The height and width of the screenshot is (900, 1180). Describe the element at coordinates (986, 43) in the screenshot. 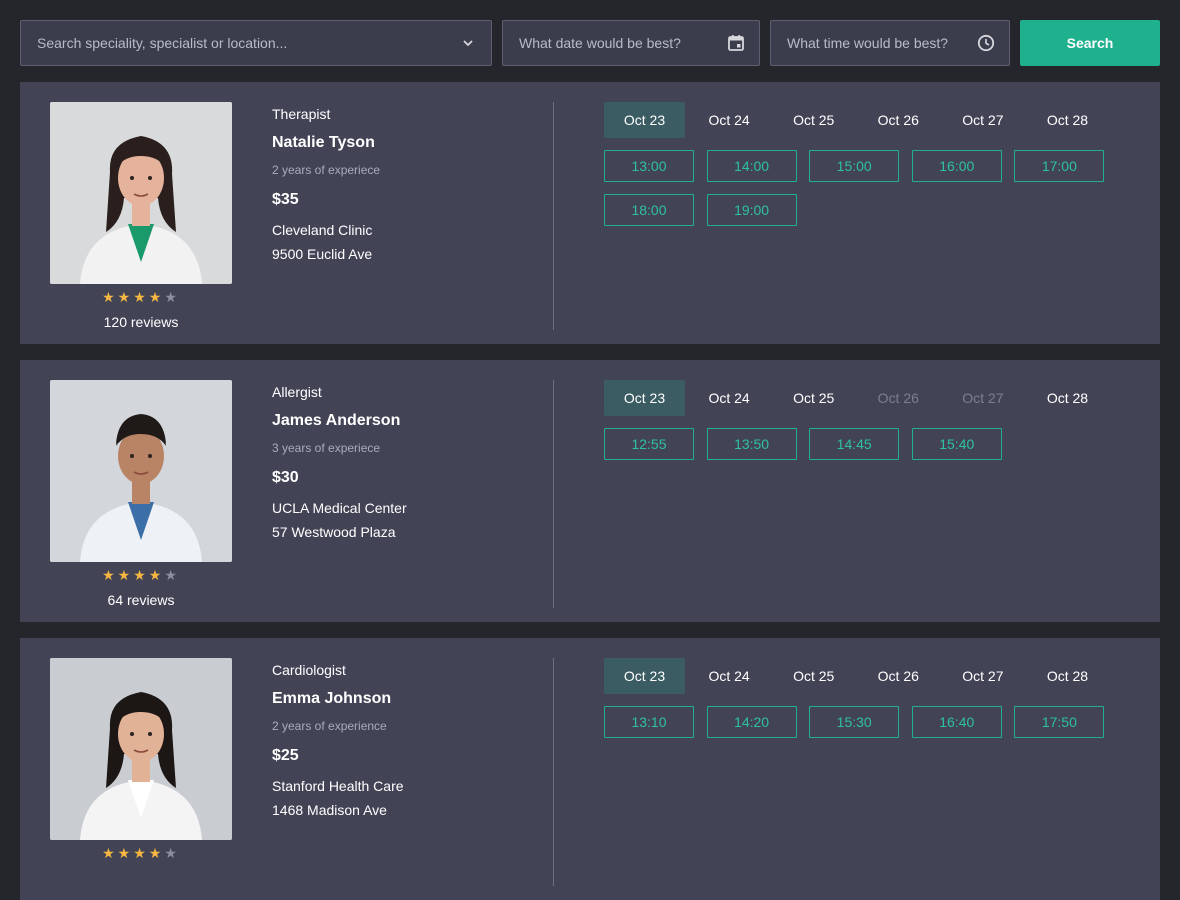

I see `clock-icon` at that location.